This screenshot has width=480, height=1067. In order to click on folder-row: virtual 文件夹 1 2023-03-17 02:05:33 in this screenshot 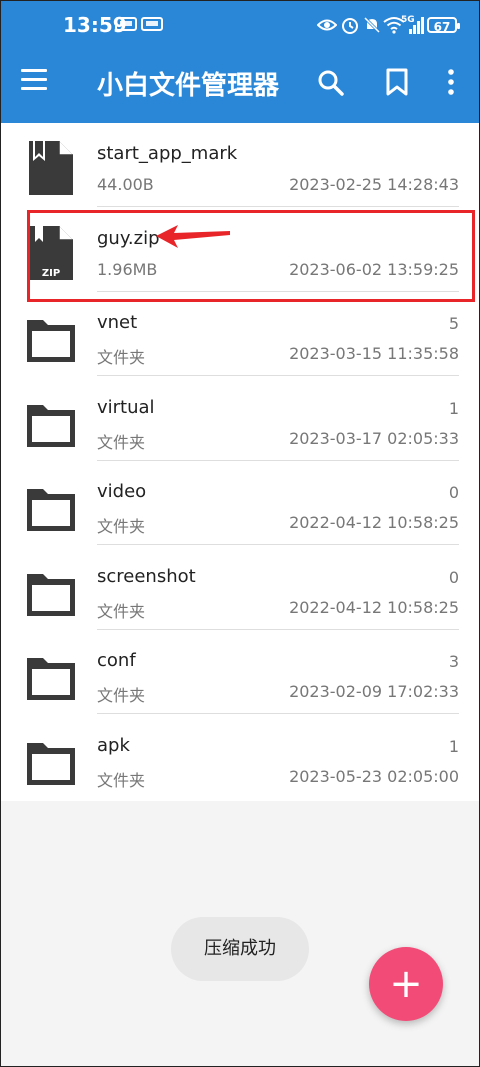, I will do `click(240, 419)`.